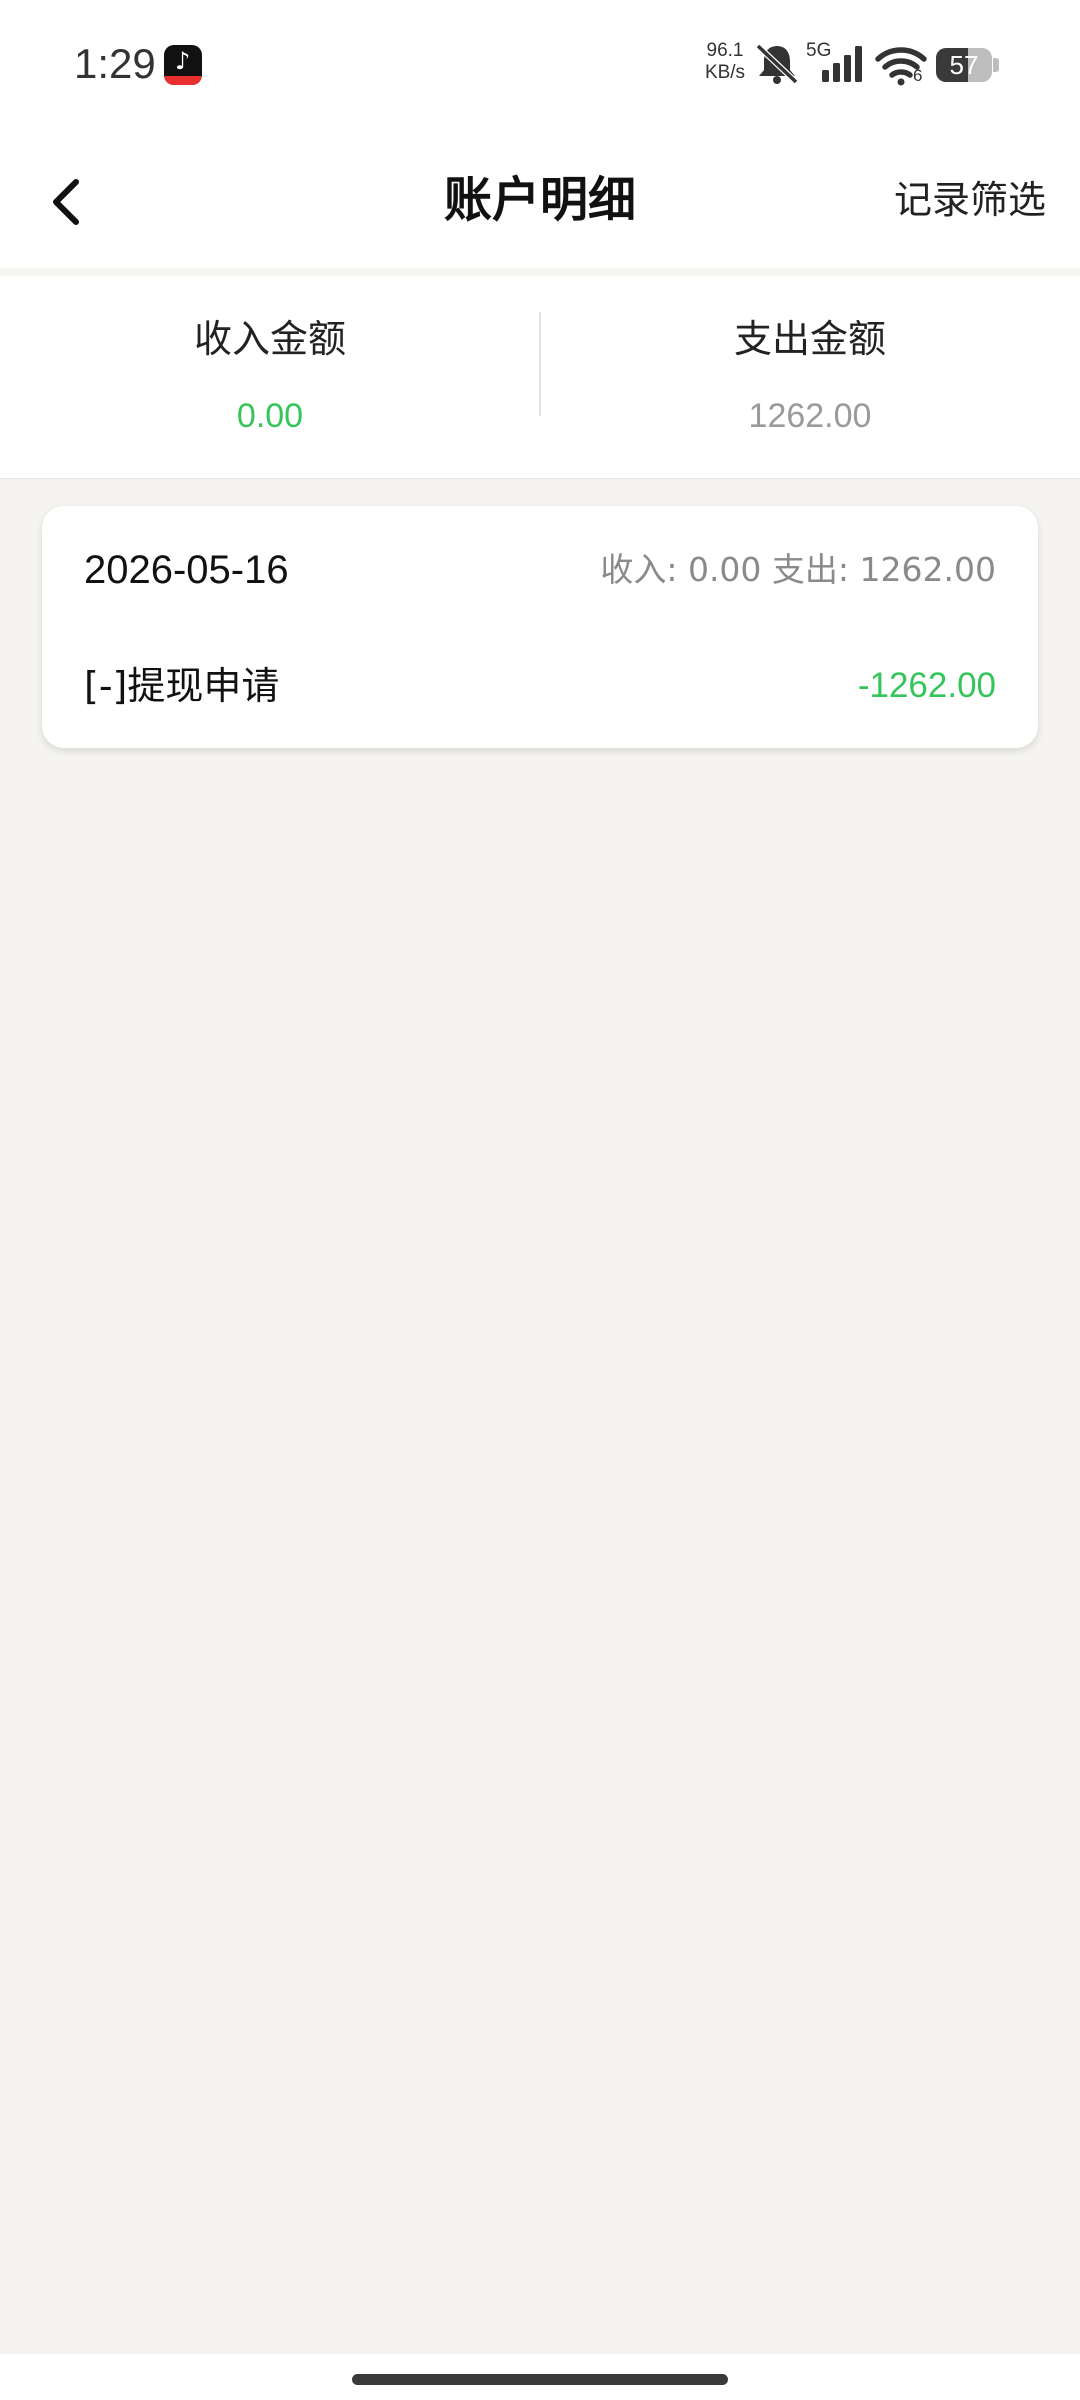  I want to click on nav-header: 账户明细 记录筛选, so click(540, 200).